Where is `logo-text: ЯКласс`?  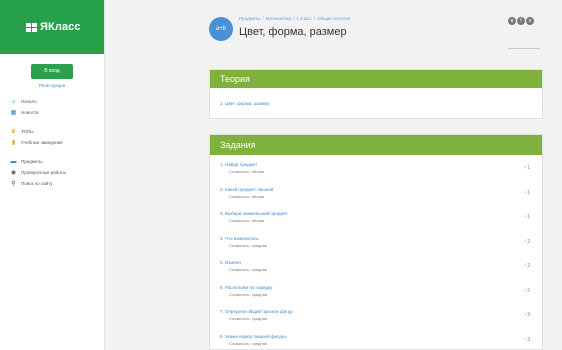 logo-text: ЯКласс is located at coordinates (60, 27).